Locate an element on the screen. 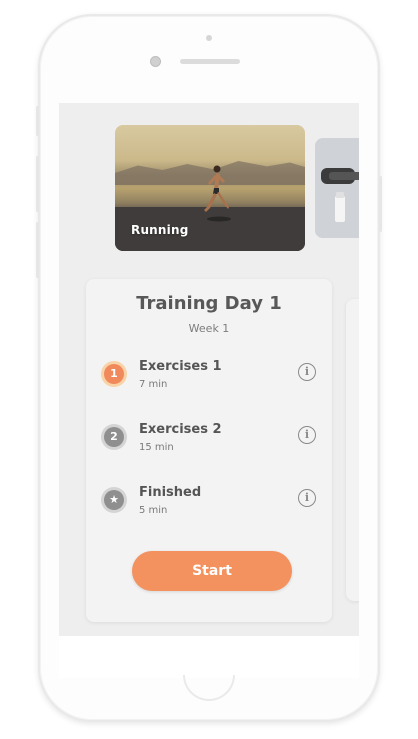 Image resolution: width=418 pixels, height=739 pixels. next-training-card is located at coordinates (352, 450).